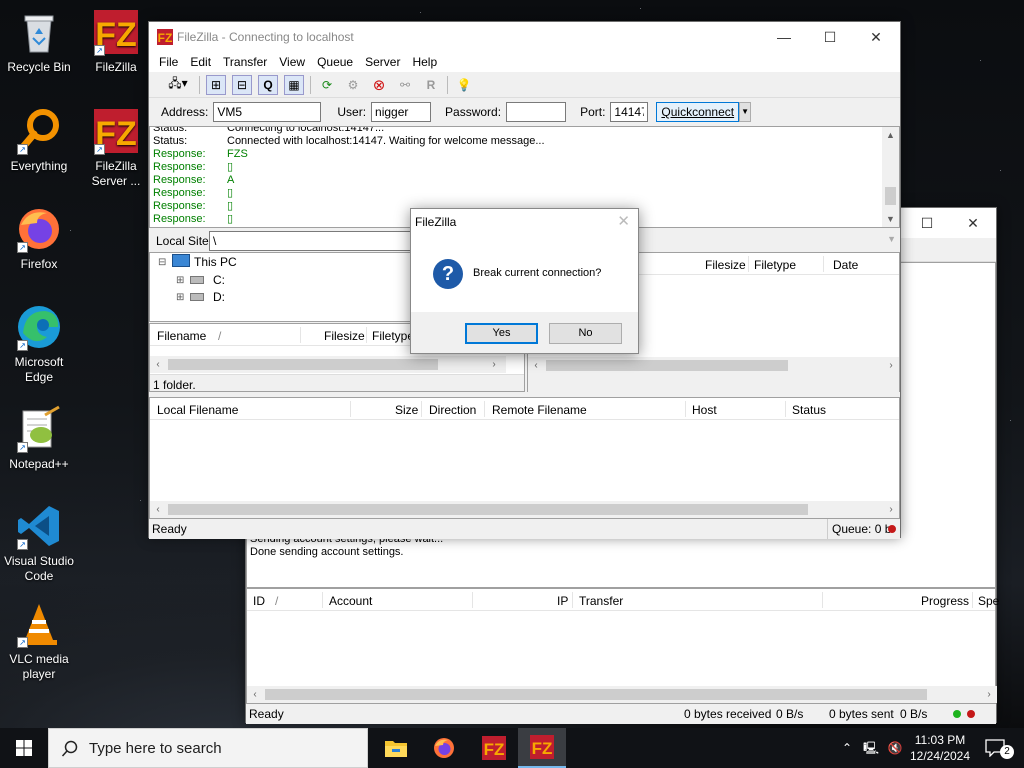 This screenshot has width=1024, height=768. What do you see at coordinates (988, 601) in the screenshot?
I see `col-speed: Spe` at bounding box center [988, 601].